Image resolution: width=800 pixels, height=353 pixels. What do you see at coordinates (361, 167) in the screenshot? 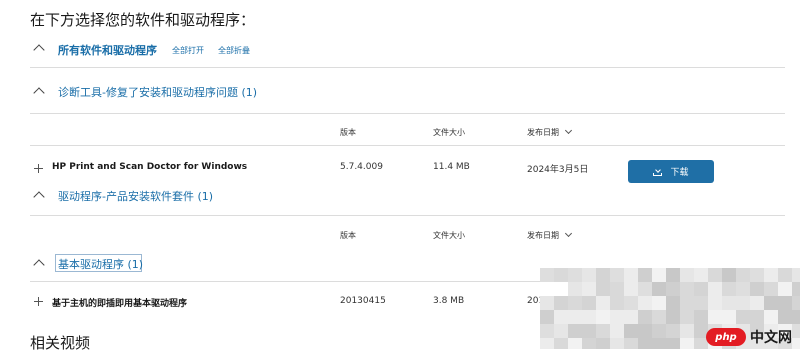
I see `driver-version: 5.7.4.009` at bounding box center [361, 167].